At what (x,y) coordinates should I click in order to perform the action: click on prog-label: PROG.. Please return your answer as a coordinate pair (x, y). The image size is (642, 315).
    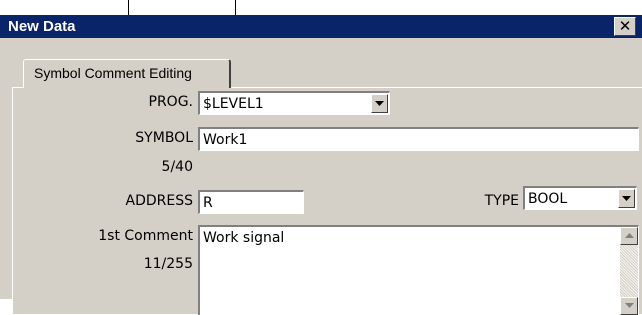
    Looking at the image, I should click on (171, 102).